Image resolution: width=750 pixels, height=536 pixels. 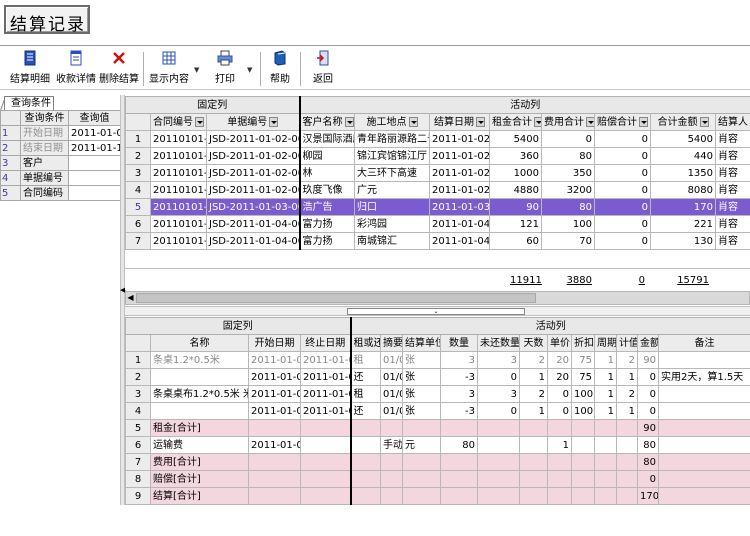 I want to click on lower-column-header: 天数, so click(x=533, y=343).